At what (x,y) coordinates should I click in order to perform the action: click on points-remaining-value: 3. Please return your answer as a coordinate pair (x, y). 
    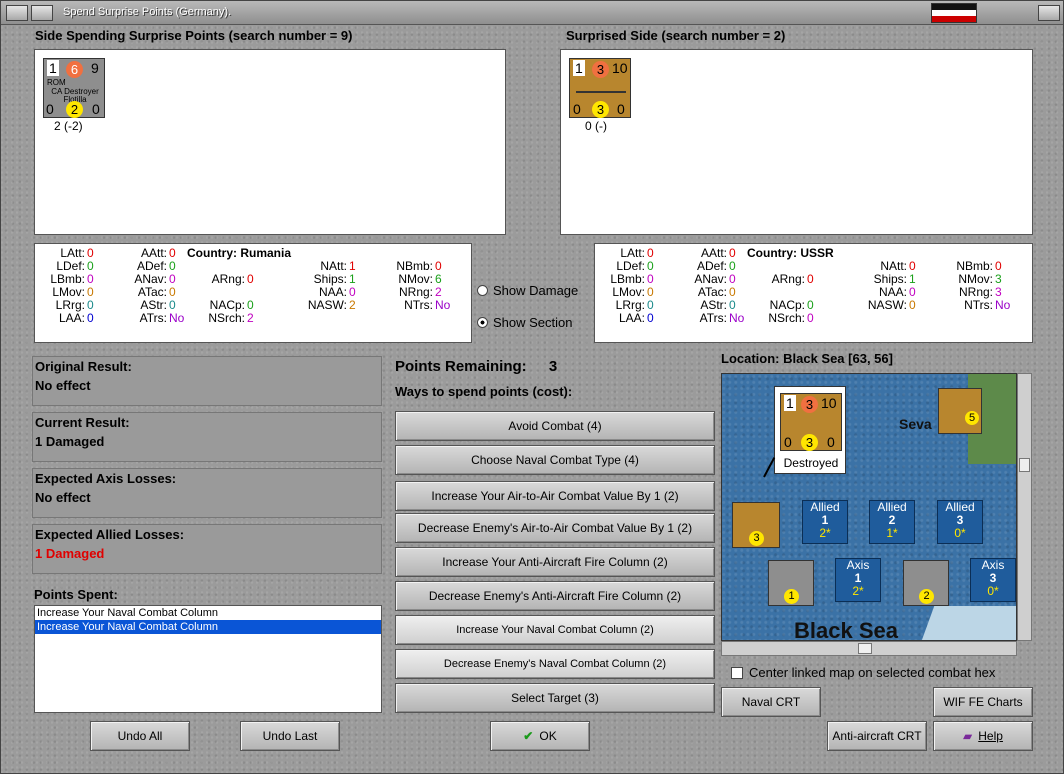
    Looking at the image, I should click on (553, 366).